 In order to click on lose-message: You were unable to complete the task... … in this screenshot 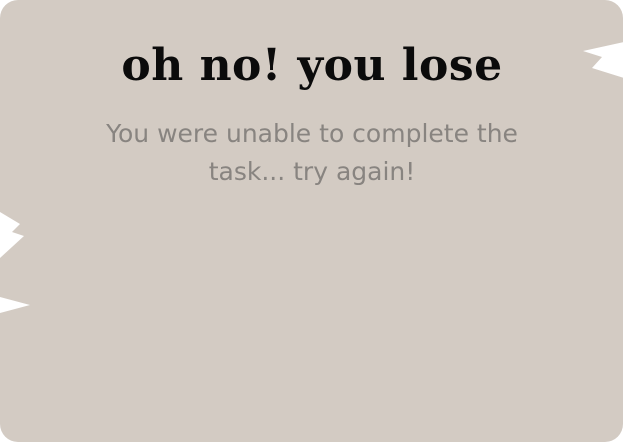, I will do `click(312, 152)`.